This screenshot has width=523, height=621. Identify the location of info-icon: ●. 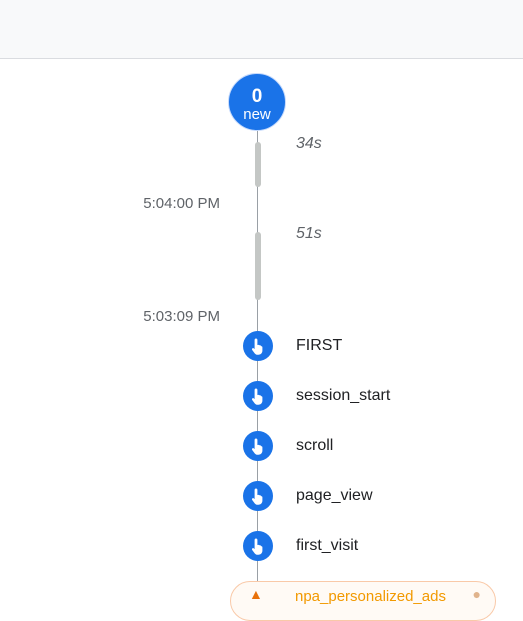
(476, 594).